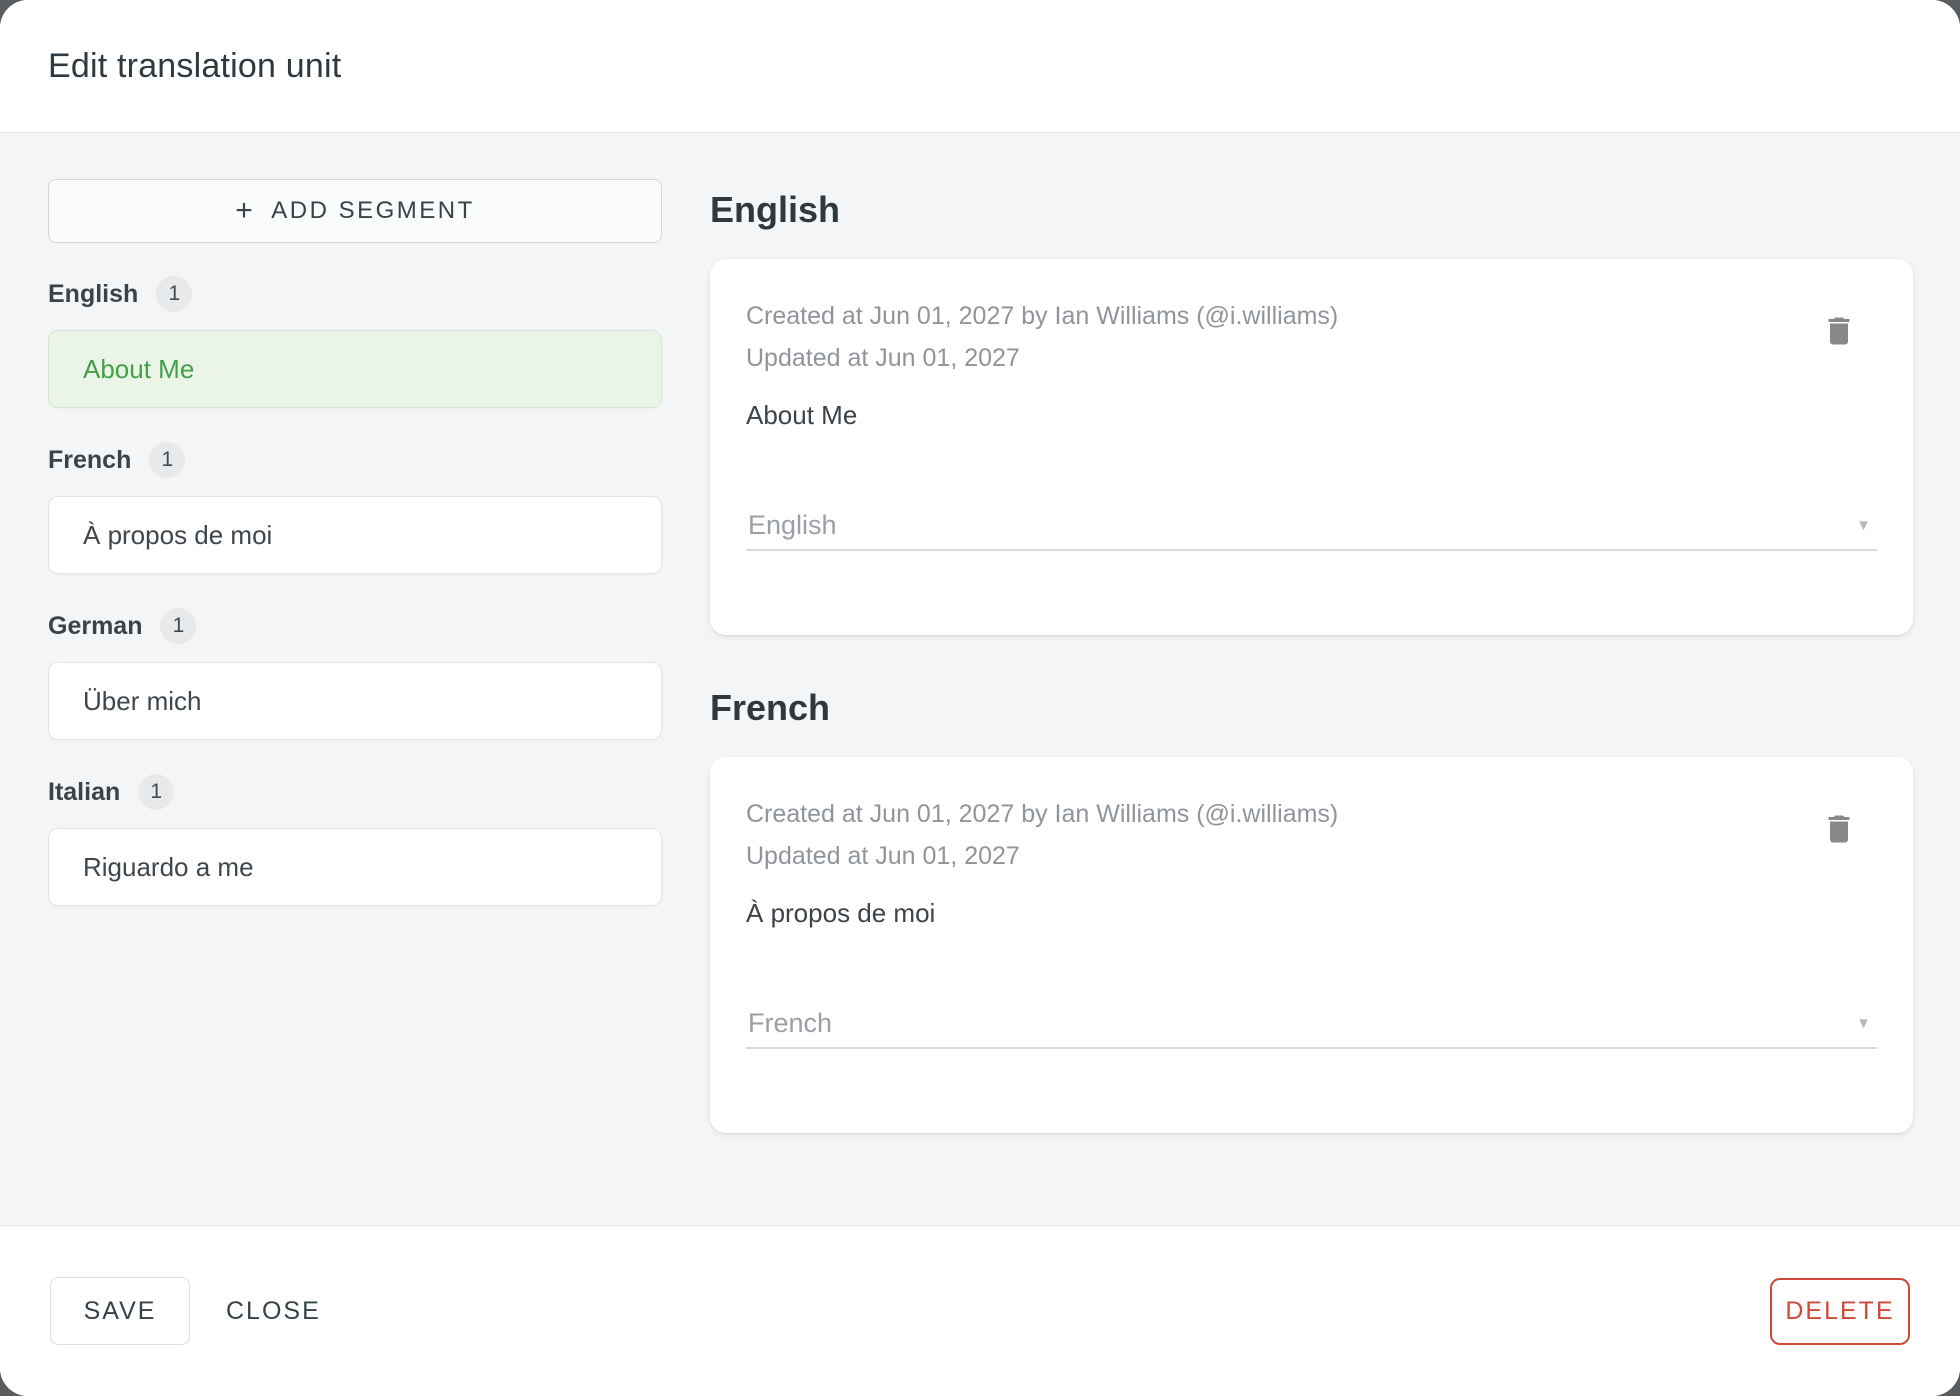 The image size is (1960, 1396). What do you see at coordinates (770, 707) in the screenshot?
I see `section-heading-french: French` at bounding box center [770, 707].